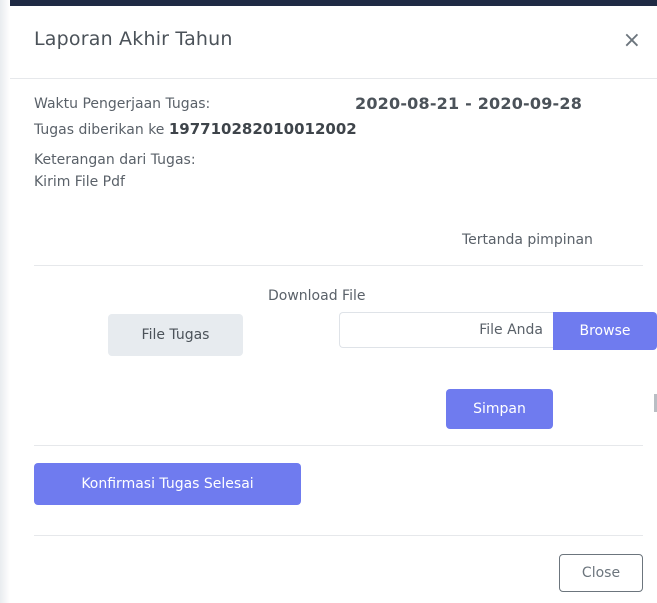 This screenshot has height=603, width=657. Describe the element at coordinates (167, 484) in the screenshot. I see `confirm-task-button: Konfirmasi Tugas Selesai` at that location.